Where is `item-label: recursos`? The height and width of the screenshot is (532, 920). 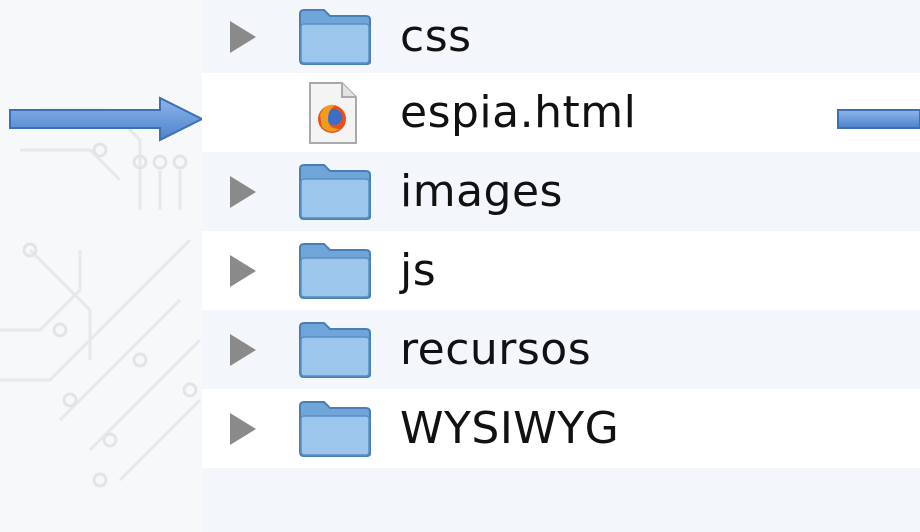 item-label: recursos is located at coordinates (496, 349).